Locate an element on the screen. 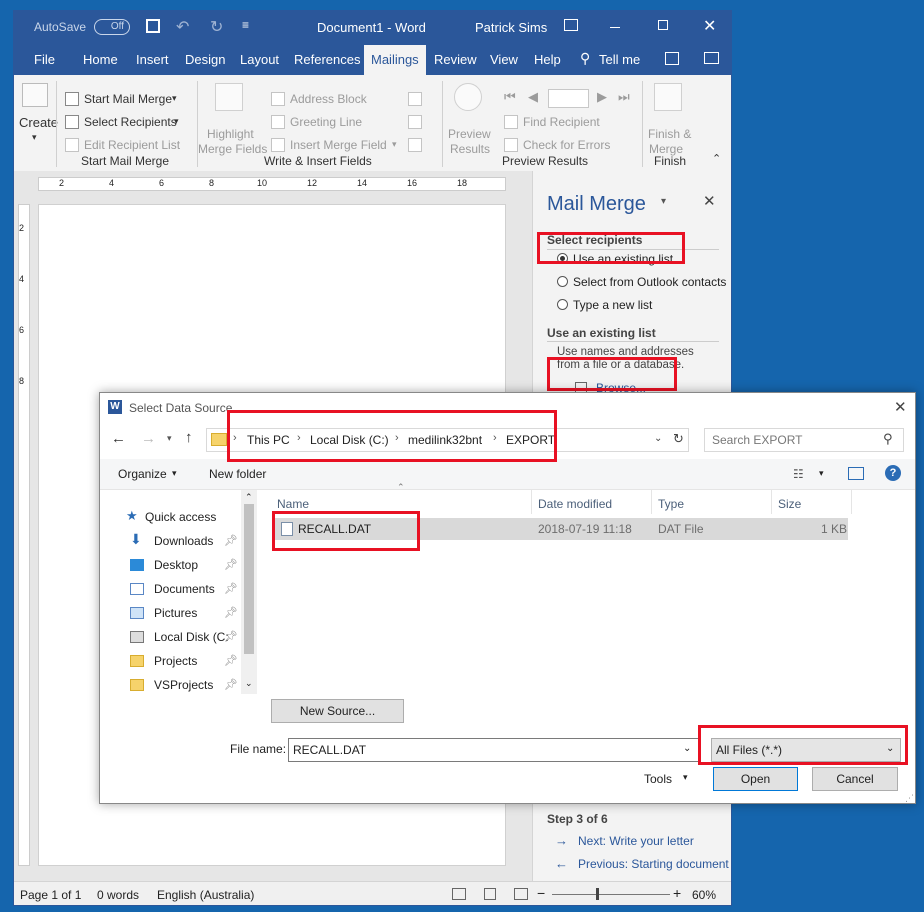 This screenshot has width=924, height=912. tab-design: Design is located at coordinates (205, 59).